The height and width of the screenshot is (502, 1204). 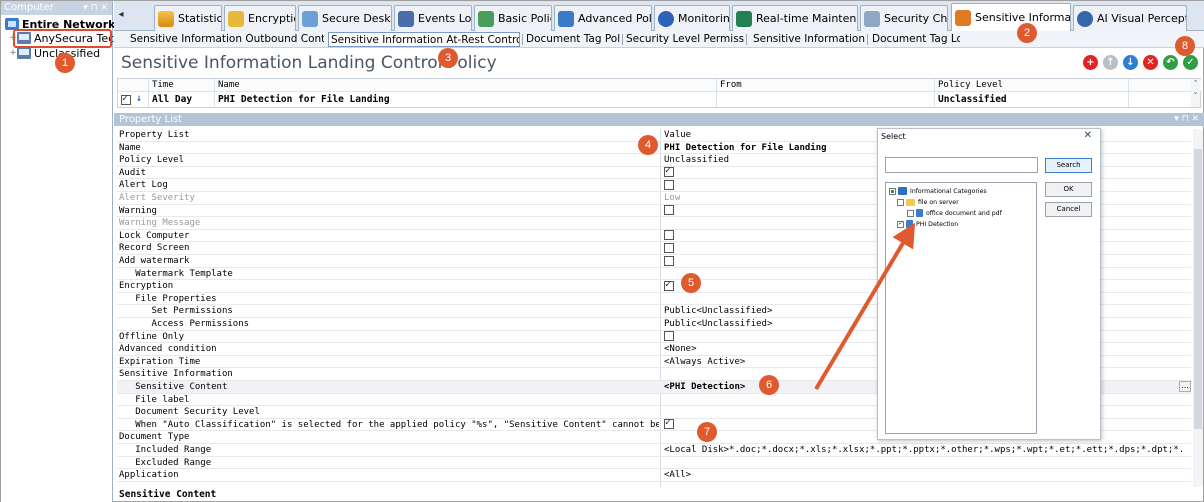 I want to click on property-value: <All>, so click(x=924, y=475).